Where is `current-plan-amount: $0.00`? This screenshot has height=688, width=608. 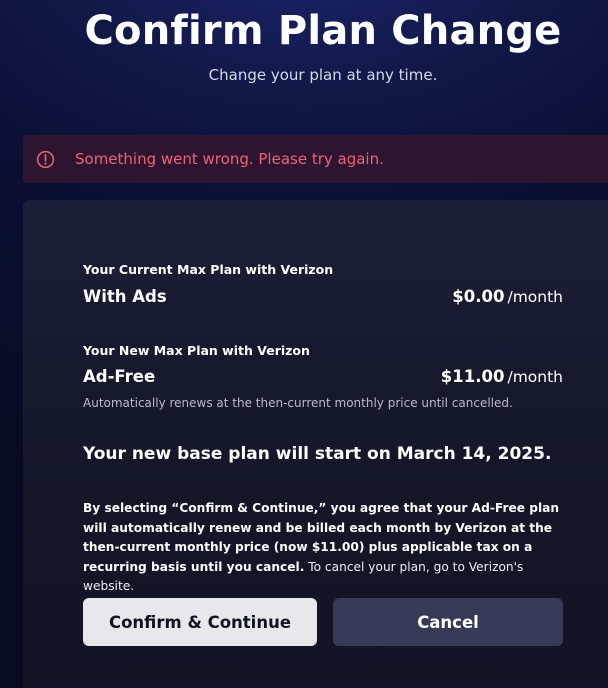 current-plan-amount: $0.00 is located at coordinates (478, 296).